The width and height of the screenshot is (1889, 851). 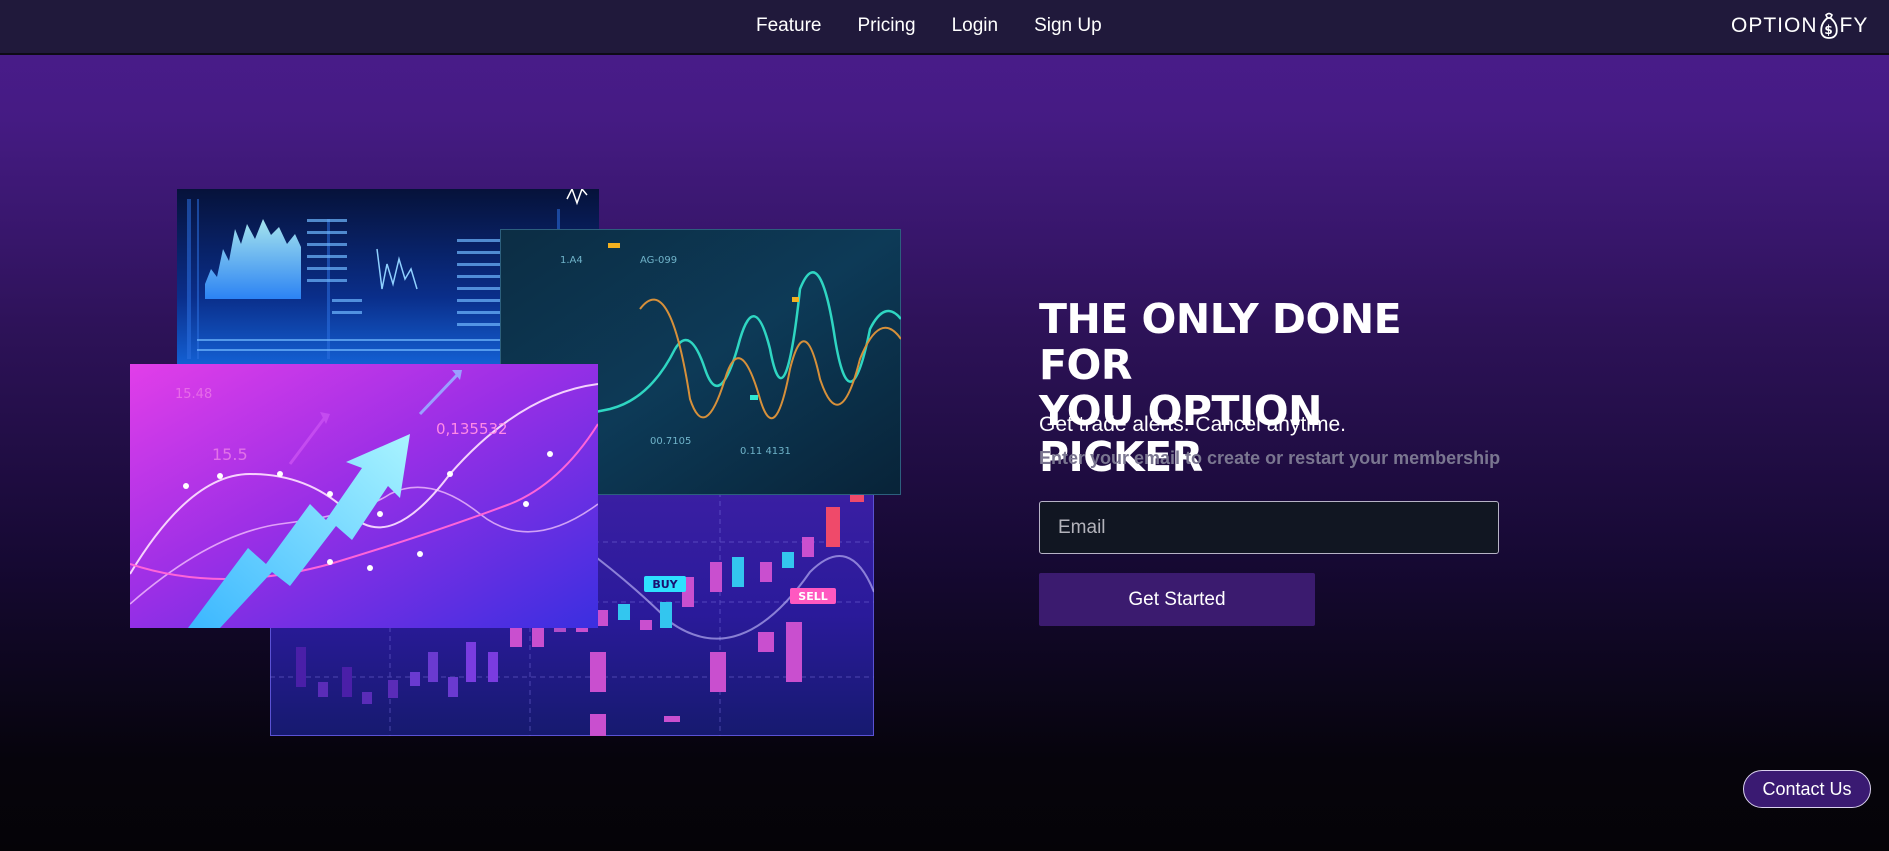 What do you see at coordinates (658, 260) in the screenshot?
I see `svg-text: AG-099` at bounding box center [658, 260].